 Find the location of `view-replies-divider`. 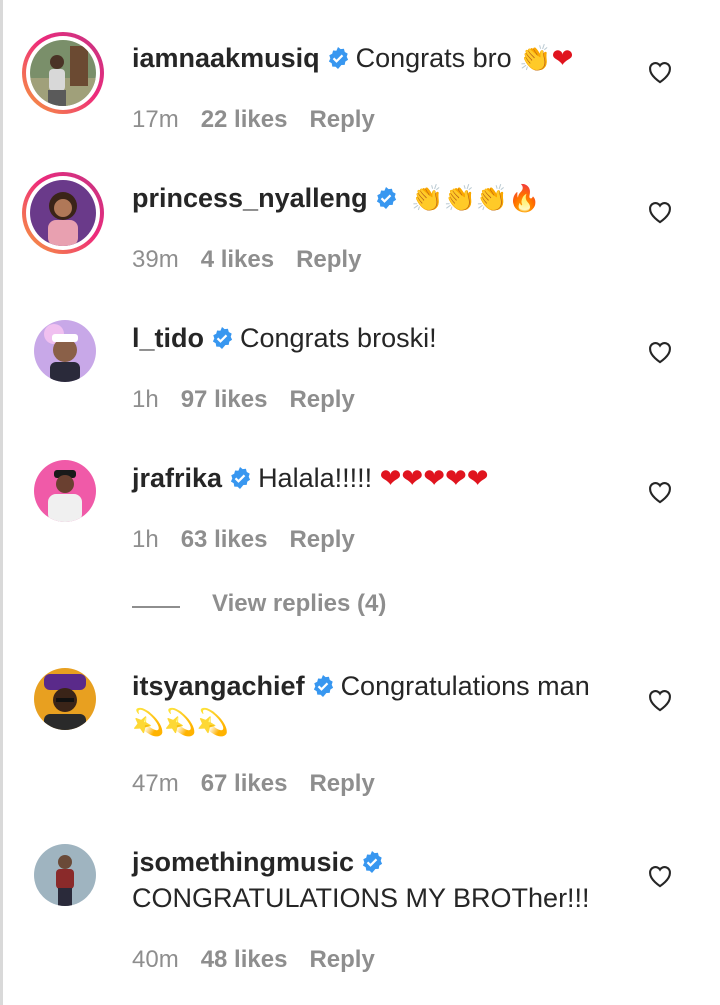

view-replies-divider is located at coordinates (156, 607).